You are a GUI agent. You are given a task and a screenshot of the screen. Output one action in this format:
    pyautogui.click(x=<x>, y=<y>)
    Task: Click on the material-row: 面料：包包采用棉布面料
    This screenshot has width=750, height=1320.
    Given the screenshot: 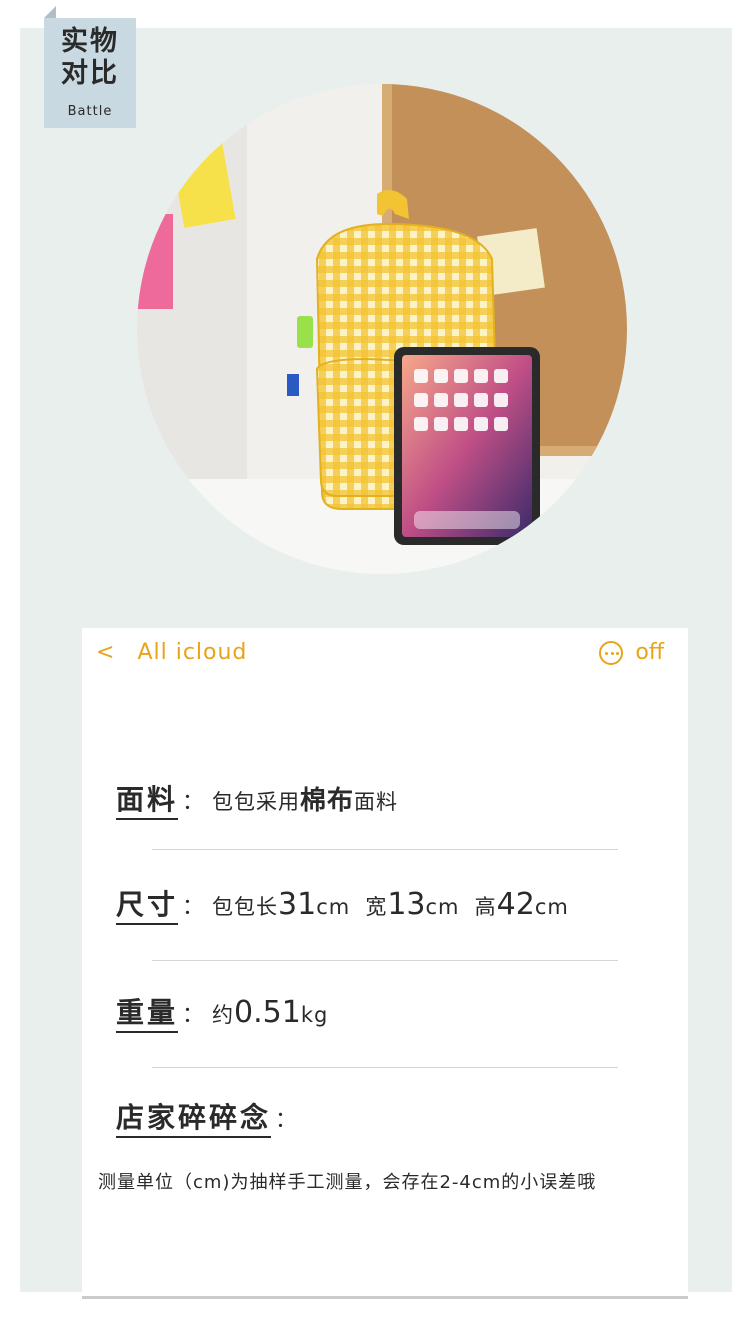 What is the action you would take?
    pyautogui.click(x=257, y=799)
    